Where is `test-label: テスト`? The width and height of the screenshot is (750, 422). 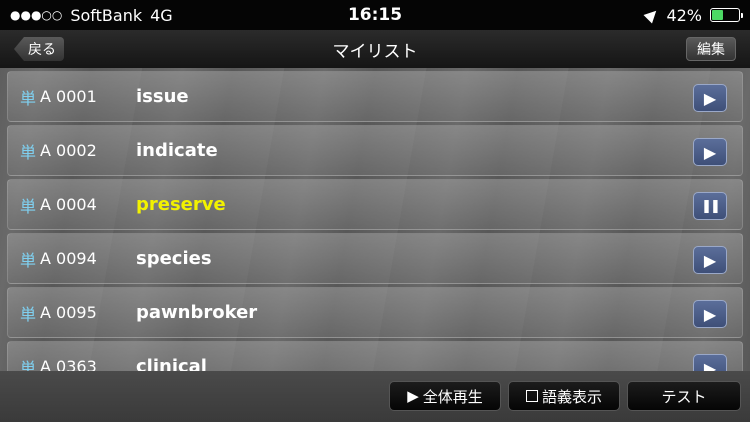 test-label: テスト is located at coordinates (684, 396).